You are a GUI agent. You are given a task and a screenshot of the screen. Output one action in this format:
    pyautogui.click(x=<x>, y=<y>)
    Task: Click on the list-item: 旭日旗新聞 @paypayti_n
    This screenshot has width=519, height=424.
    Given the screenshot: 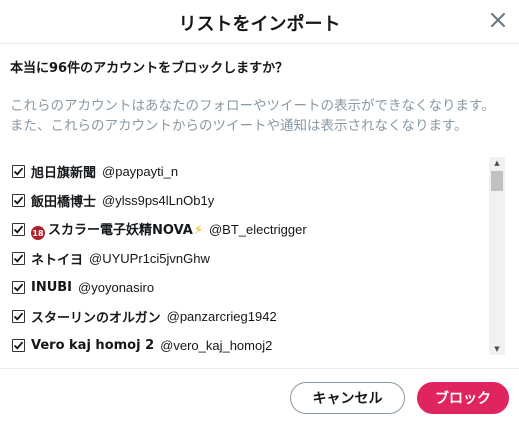 What is the action you would take?
    pyautogui.click(x=257, y=171)
    